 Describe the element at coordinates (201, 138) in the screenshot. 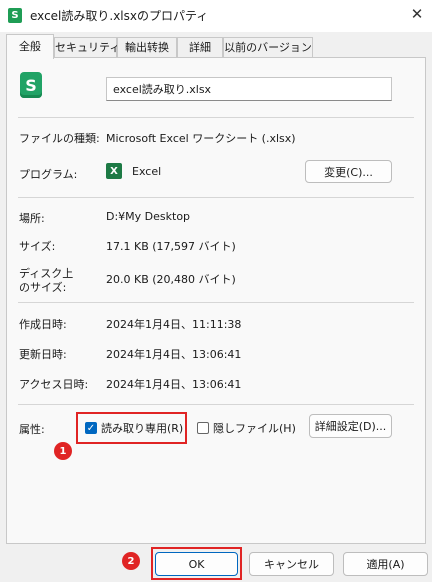

I see `file-type-value: Microsoft Excel ワークシート (.xlsx)` at that location.